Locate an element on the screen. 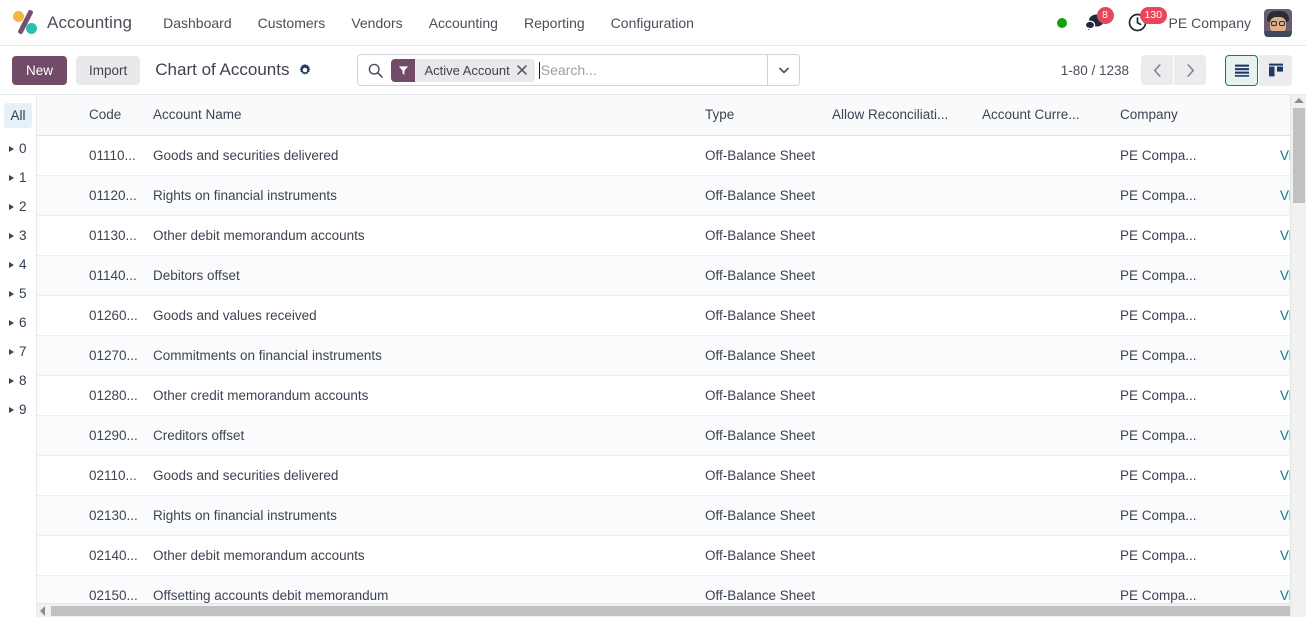 This screenshot has height=617, width=1306. messages-button: 8 is located at coordinates (1099, 19).